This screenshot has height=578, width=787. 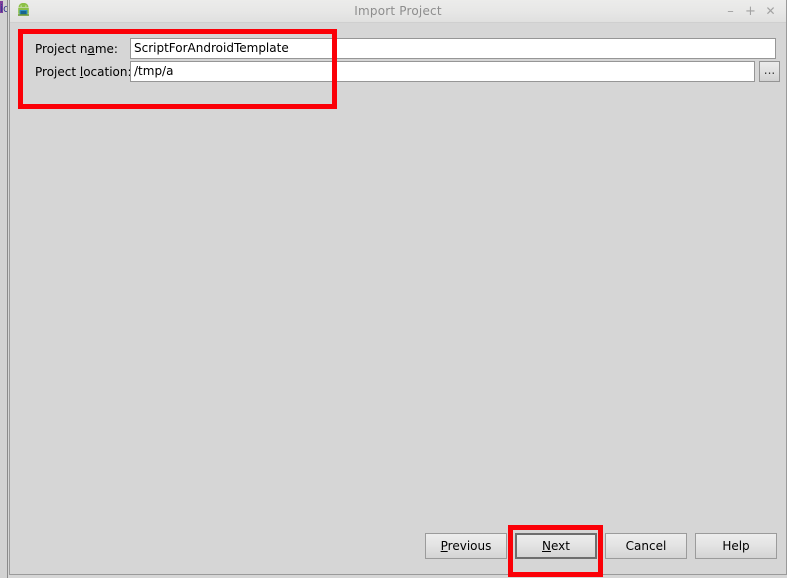 I want to click on label-text-after: me:, so click(x=106, y=49).